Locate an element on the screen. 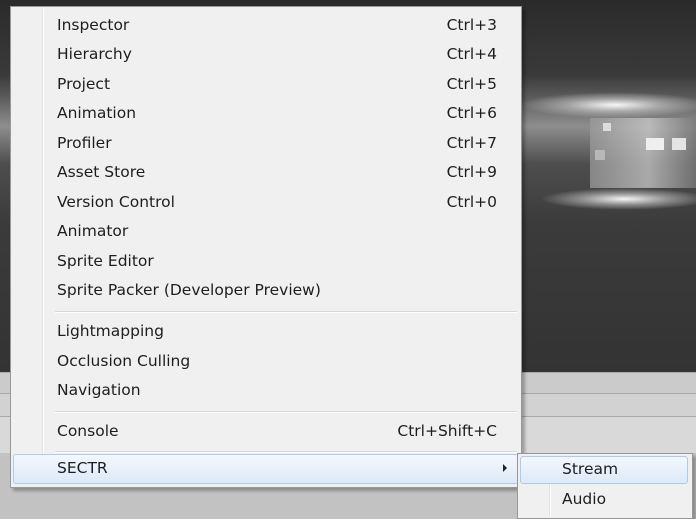 This screenshot has height=519, width=696. menu-item-label: Occlusion Culling is located at coordinates (124, 361).